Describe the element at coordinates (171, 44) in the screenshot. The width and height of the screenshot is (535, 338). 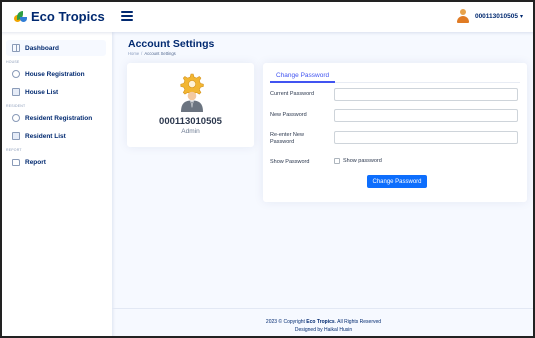
I see `page-title: Account Settings` at that location.